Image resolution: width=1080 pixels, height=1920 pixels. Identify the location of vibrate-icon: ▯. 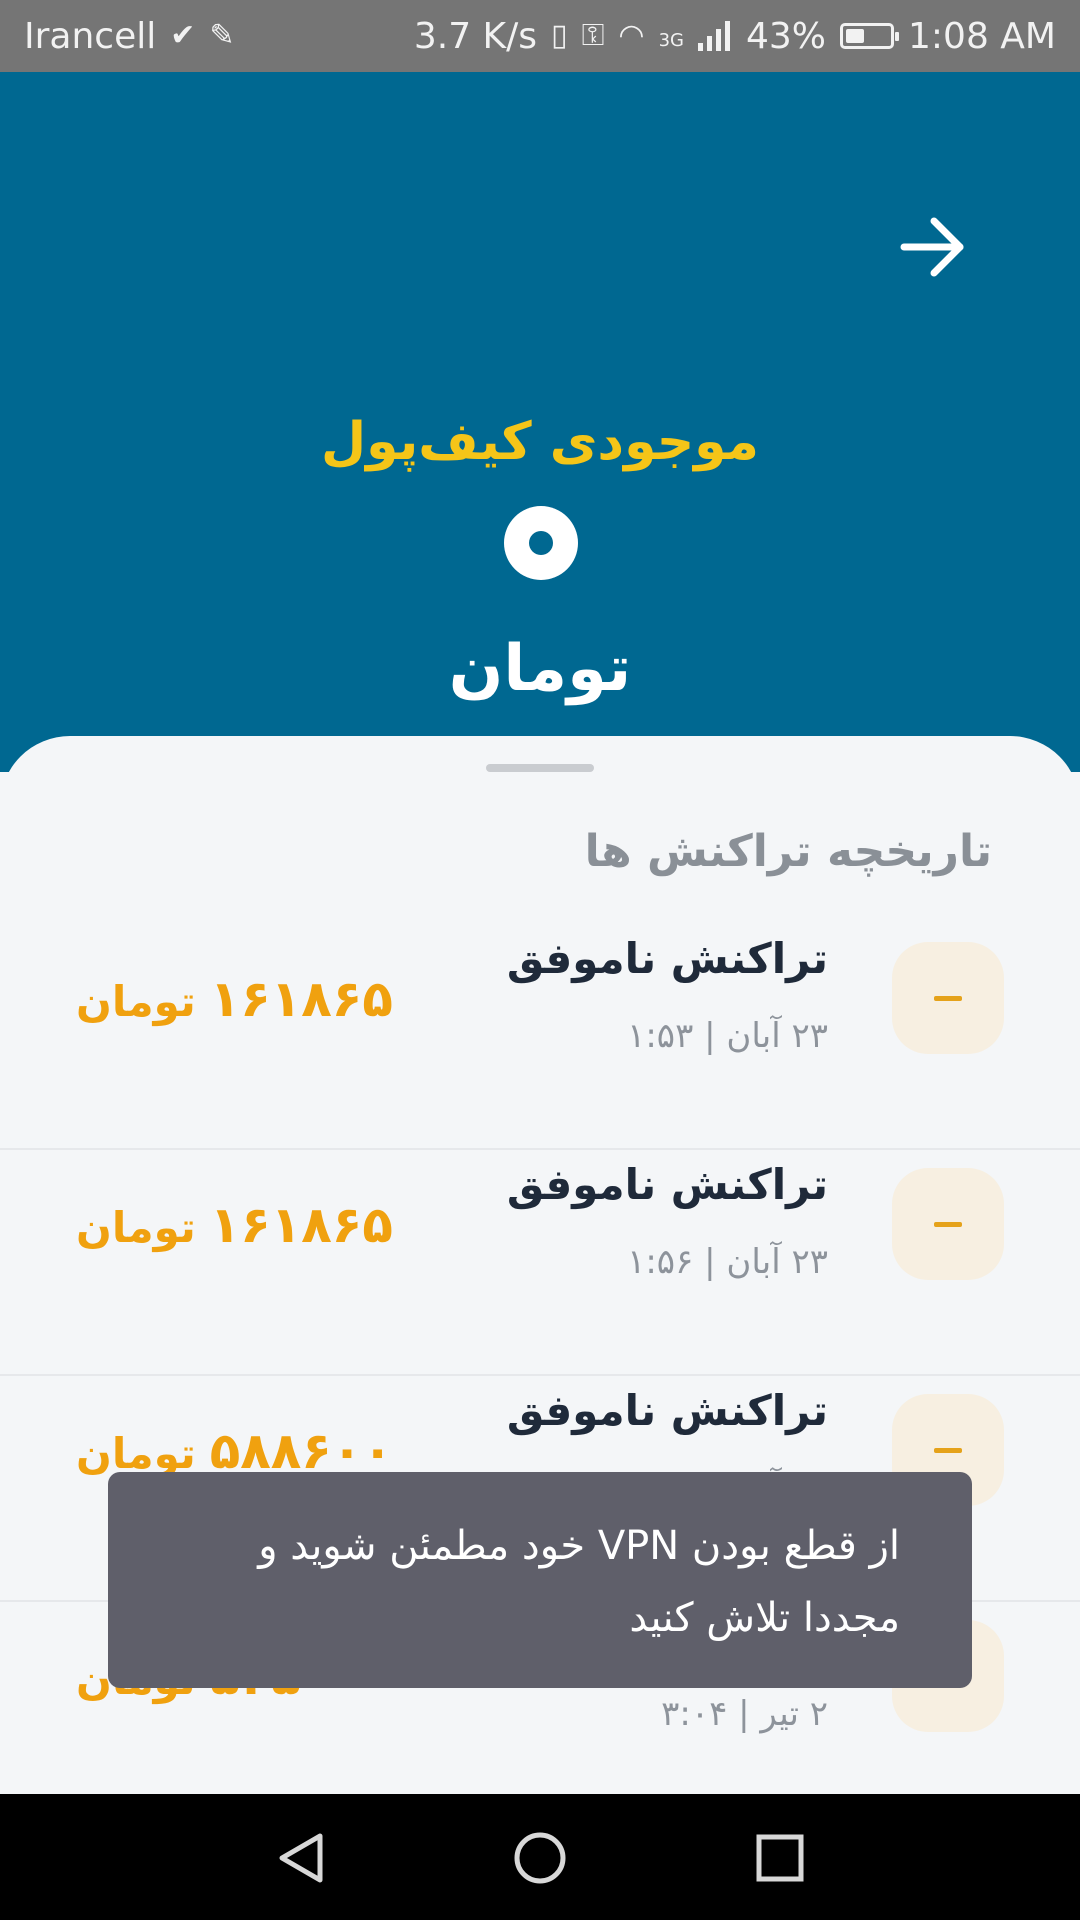
(559, 35).